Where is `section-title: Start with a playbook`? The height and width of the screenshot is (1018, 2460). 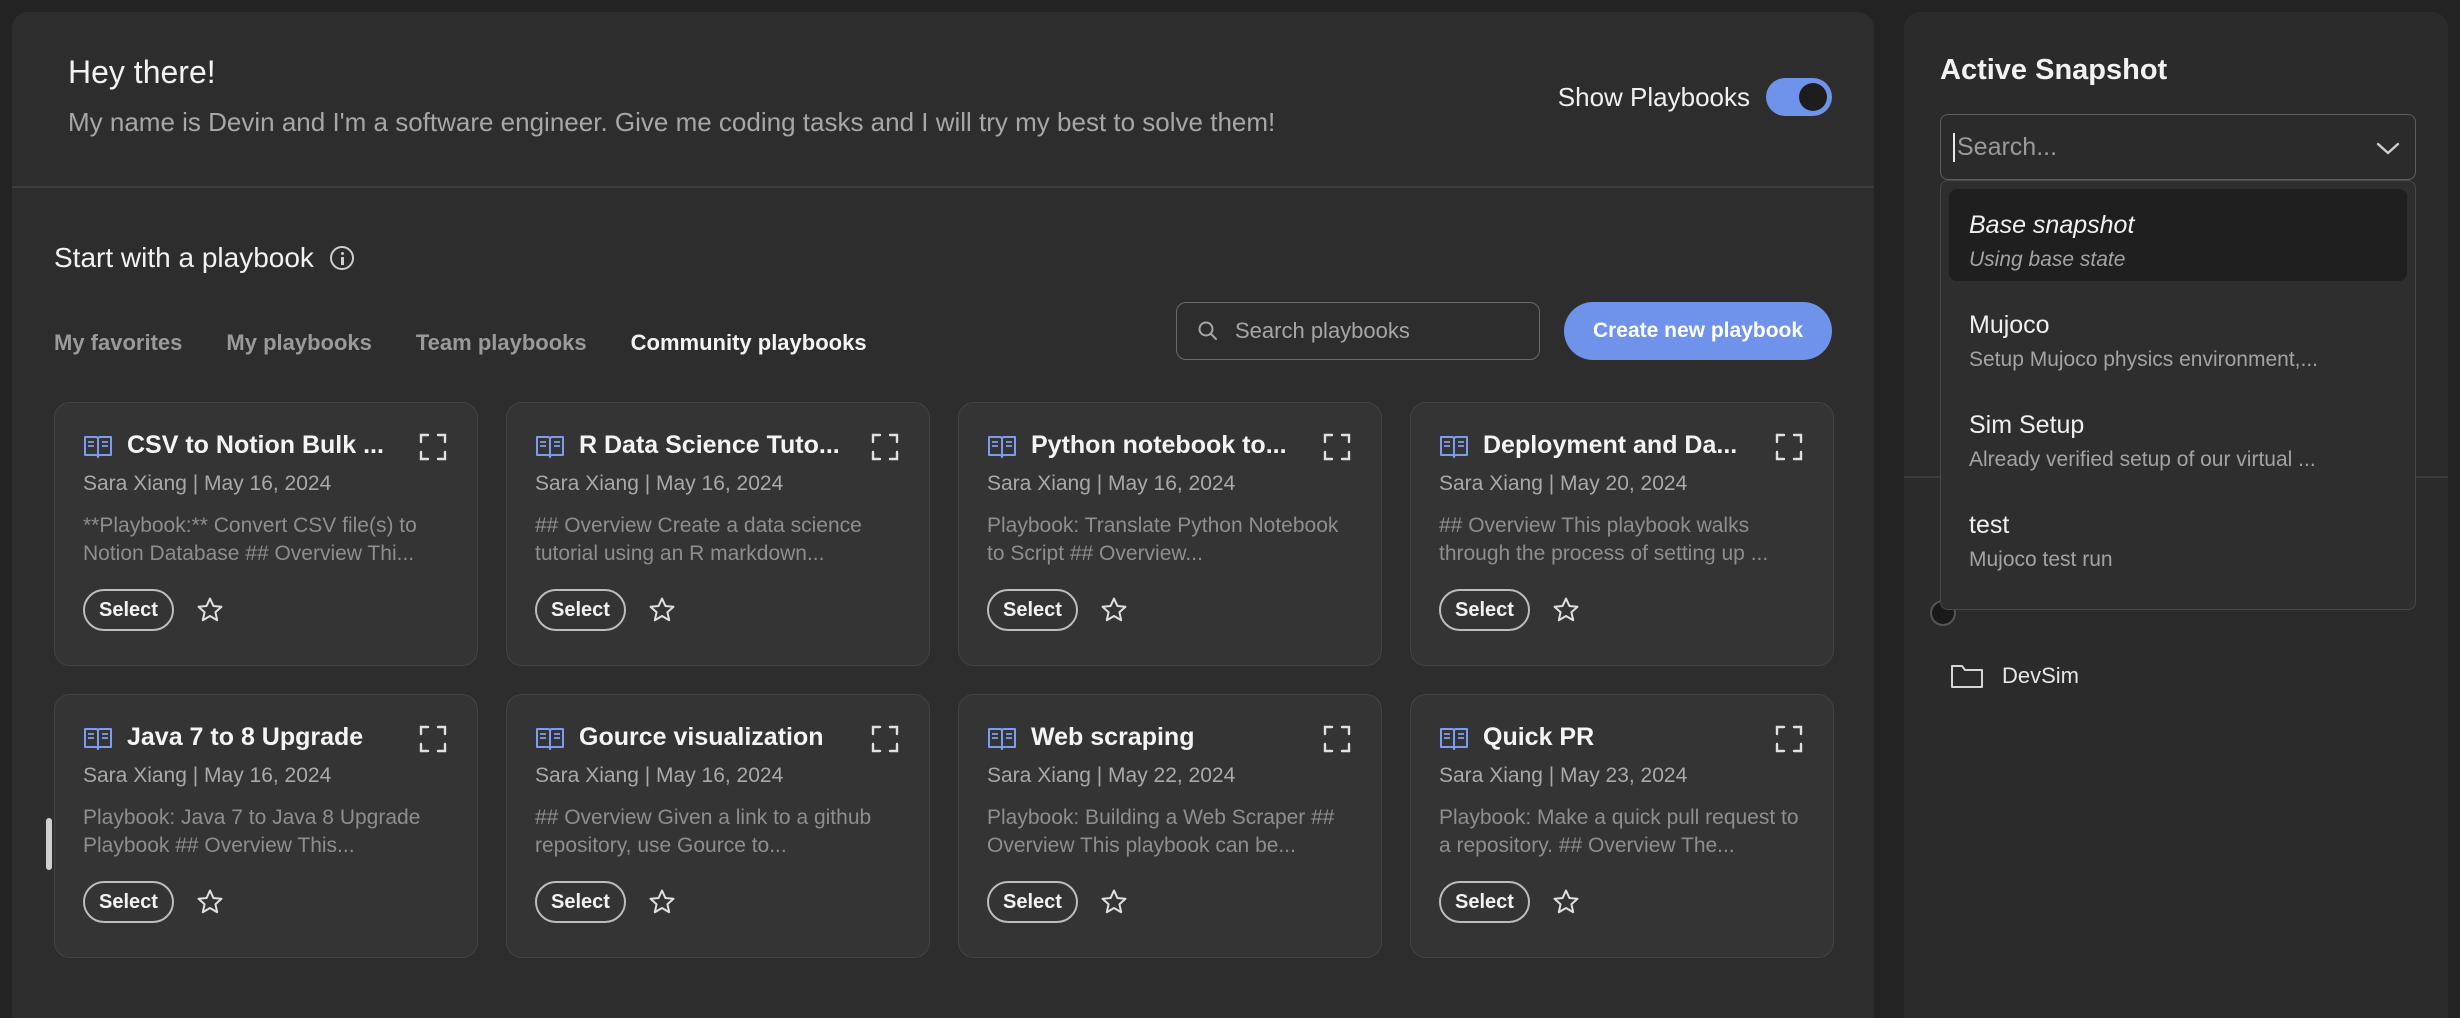
section-title: Start with a playbook is located at coordinates (184, 257).